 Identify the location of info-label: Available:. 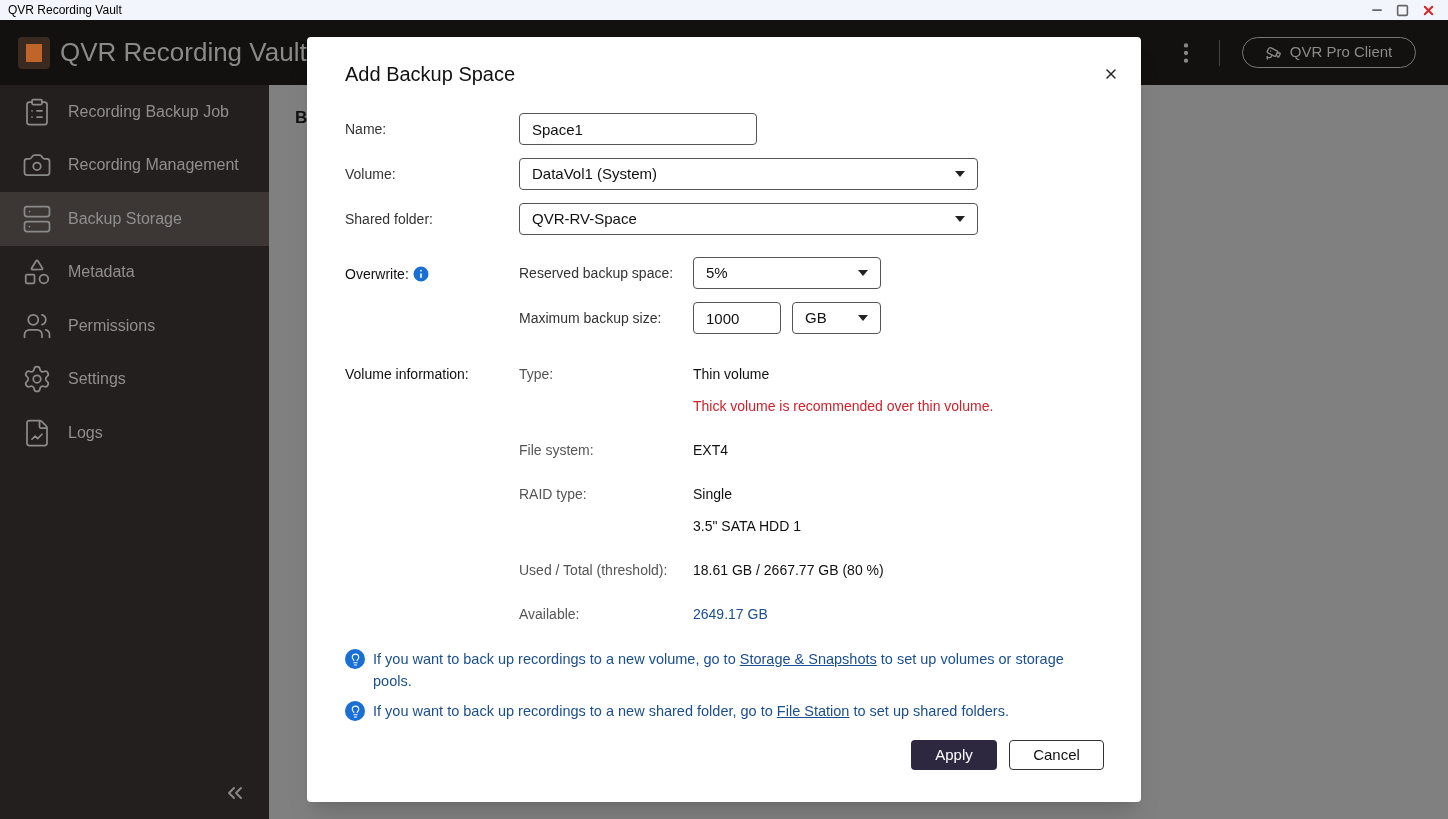
(550, 614).